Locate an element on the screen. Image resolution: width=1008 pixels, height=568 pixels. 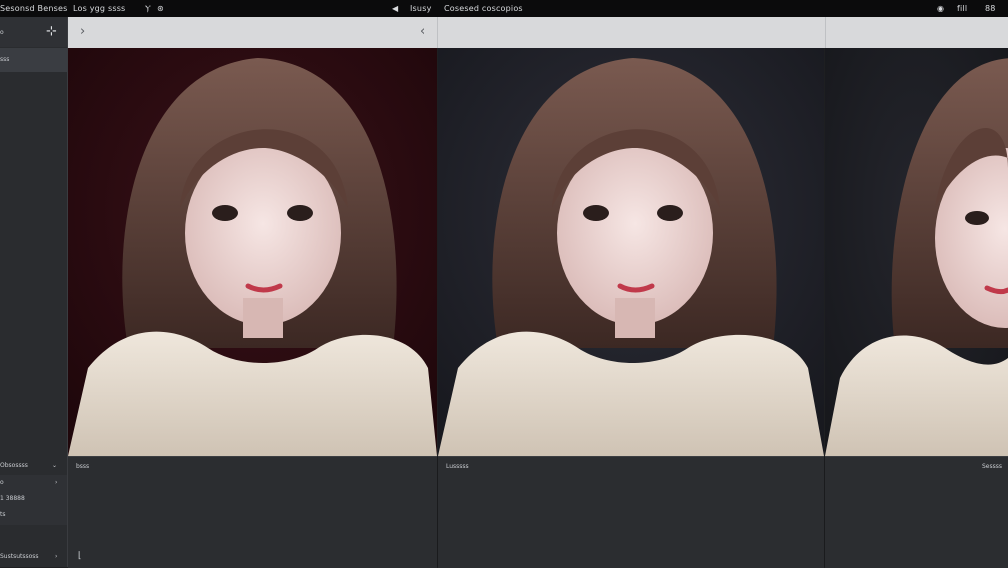
settings-icon: ◉ is located at coordinates (940, 8).